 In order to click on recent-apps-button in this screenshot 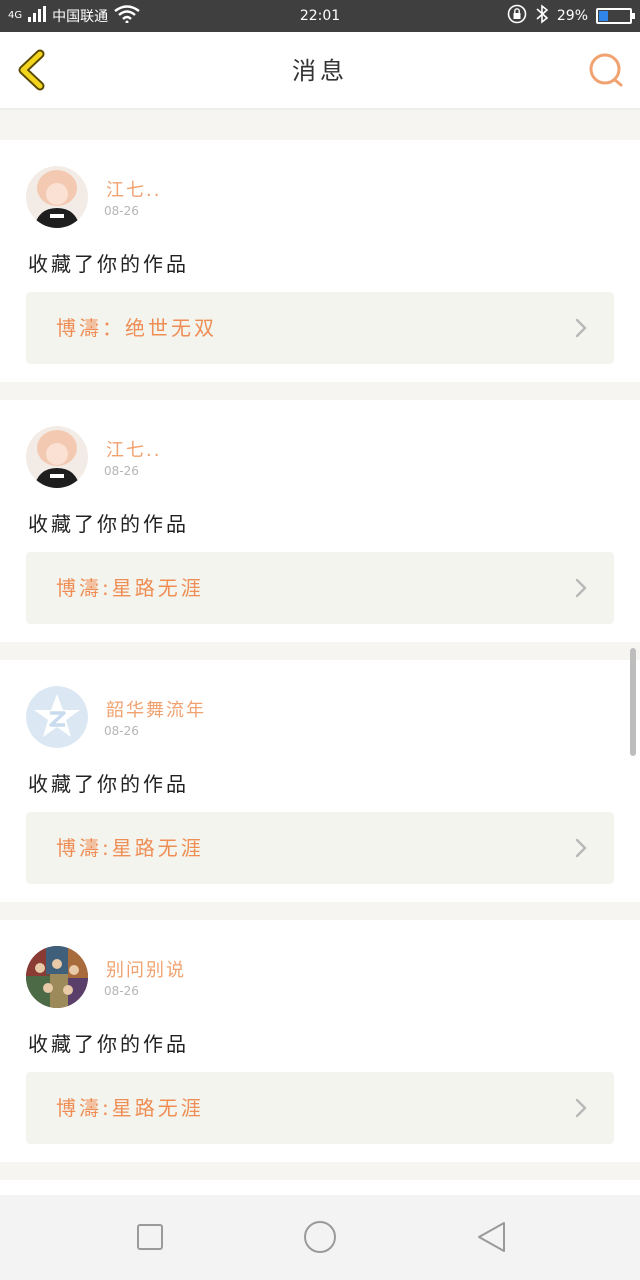, I will do `click(150, 1237)`.